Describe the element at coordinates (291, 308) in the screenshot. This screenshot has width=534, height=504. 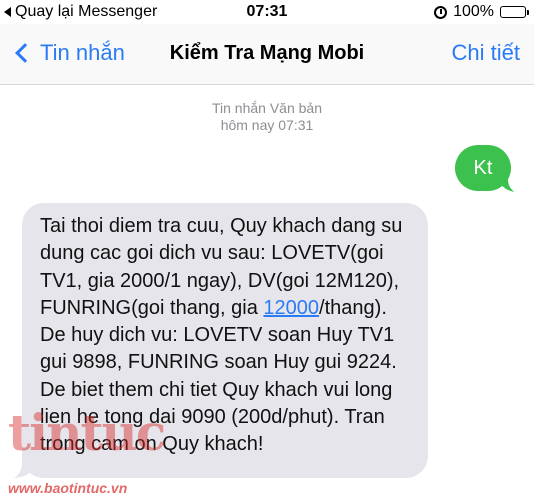
I see `price-link: 12000` at that location.